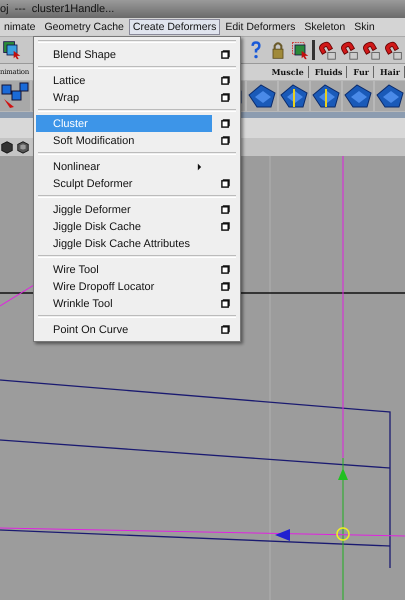 Image resolution: width=405 pixels, height=600 pixels. I want to click on shelf-tab: Fur, so click(361, 72).